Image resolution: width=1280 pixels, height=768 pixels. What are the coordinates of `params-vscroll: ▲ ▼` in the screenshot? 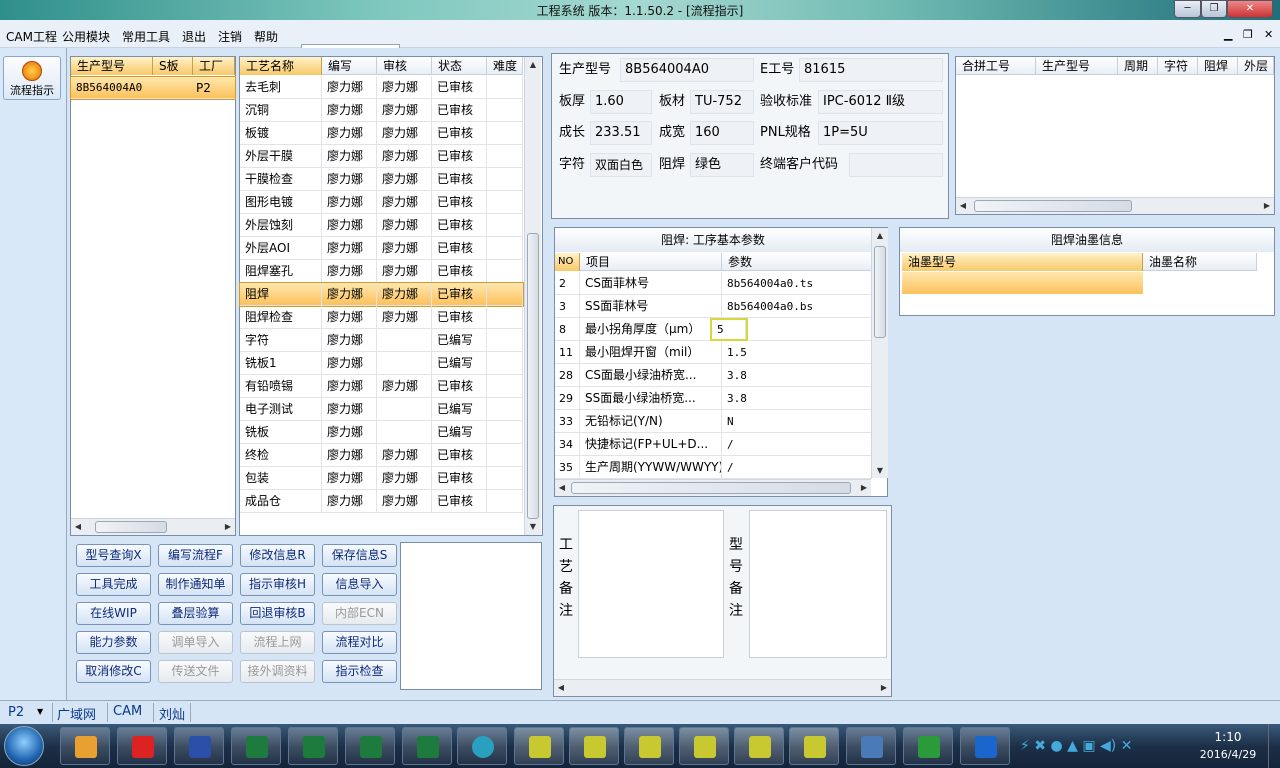 It's located at (879, 353).